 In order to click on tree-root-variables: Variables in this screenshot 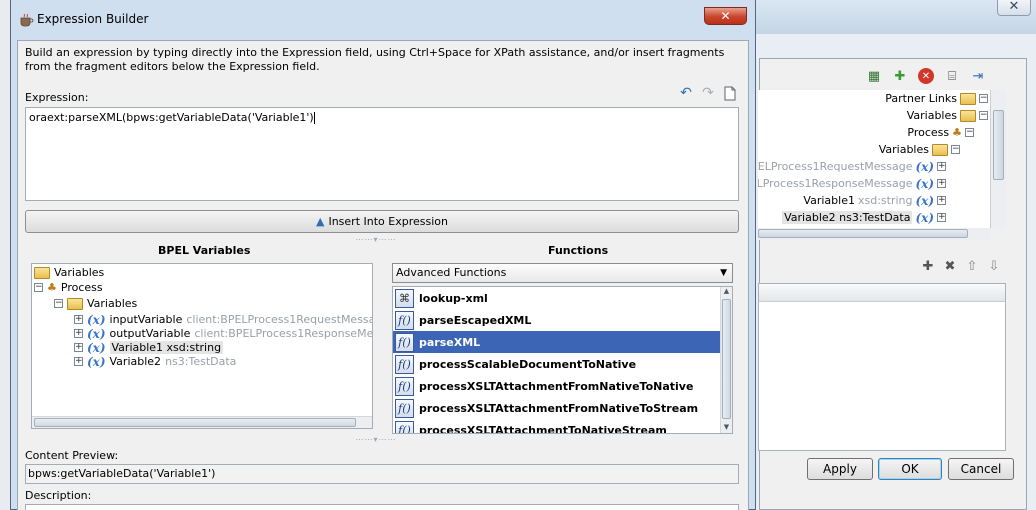, I will do `click(69, 272)`.